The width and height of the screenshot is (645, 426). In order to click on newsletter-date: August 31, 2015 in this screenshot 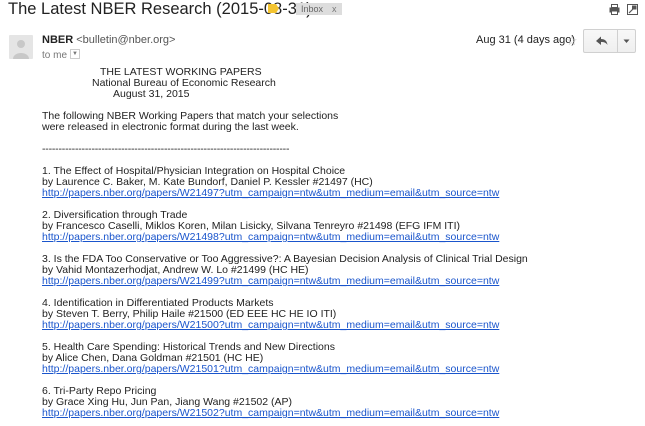, I will do `click(151, 94)`.